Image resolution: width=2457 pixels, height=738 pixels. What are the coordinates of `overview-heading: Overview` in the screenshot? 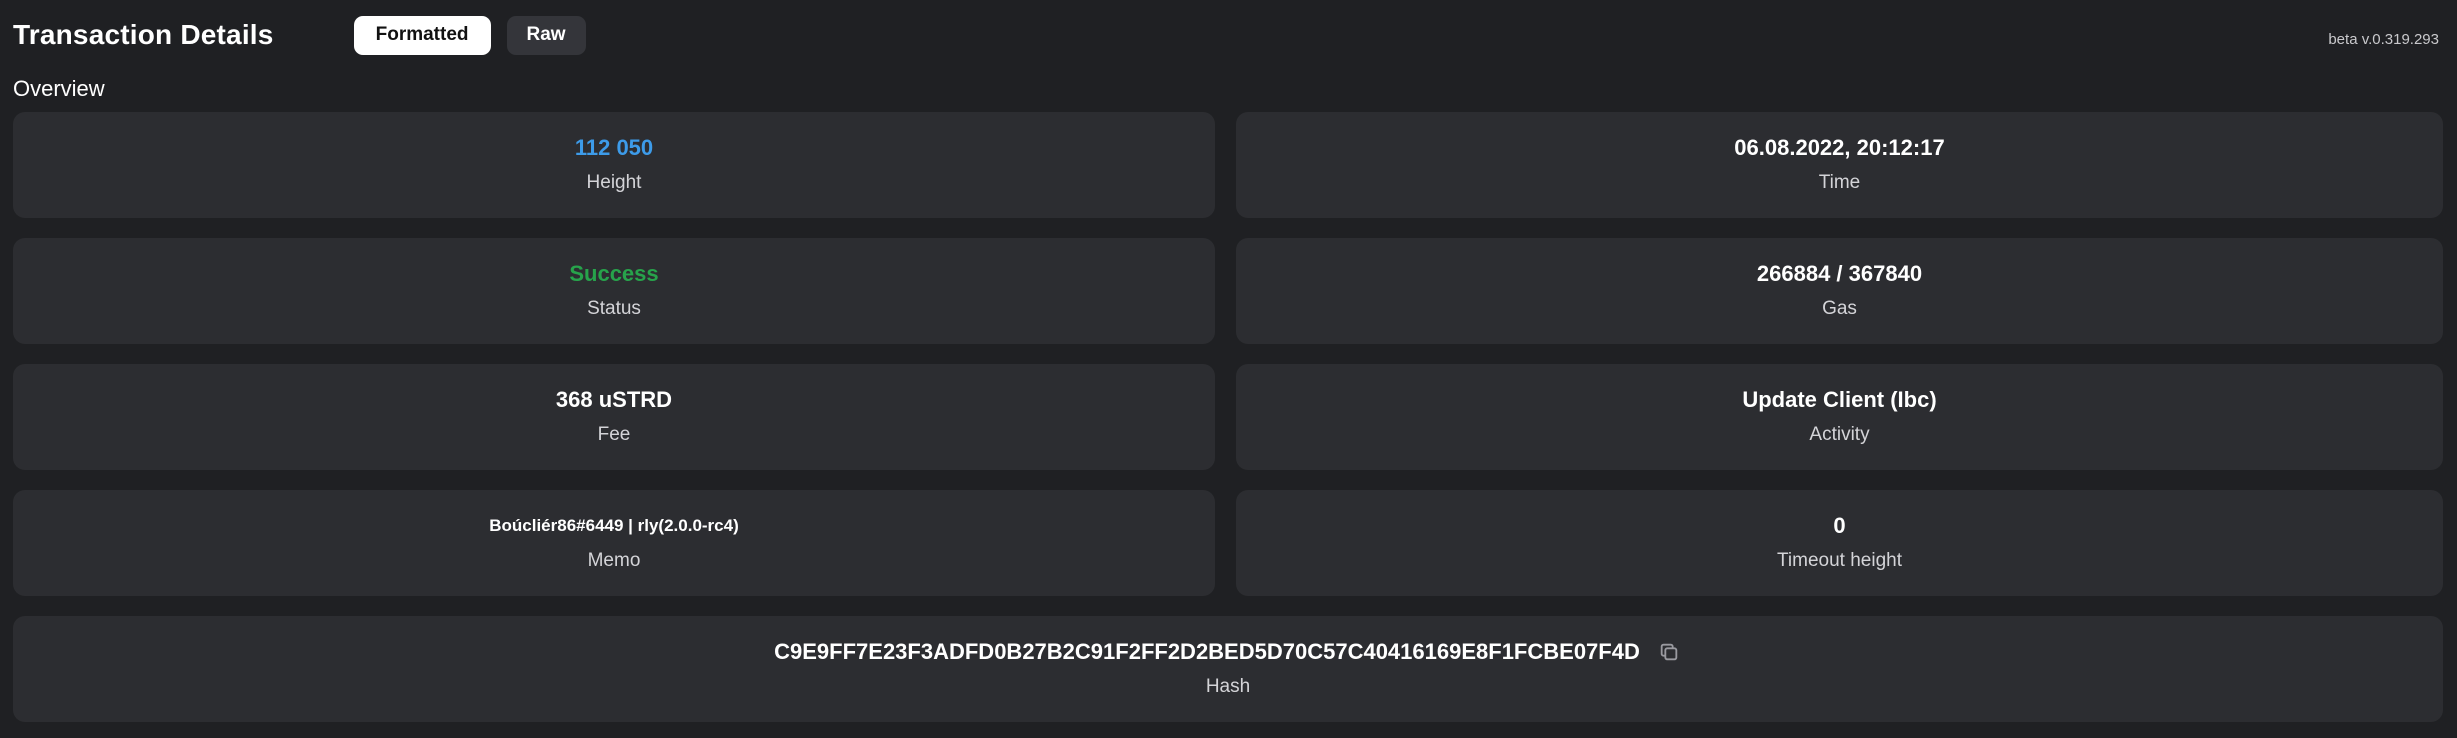 It's located at (59, 88).